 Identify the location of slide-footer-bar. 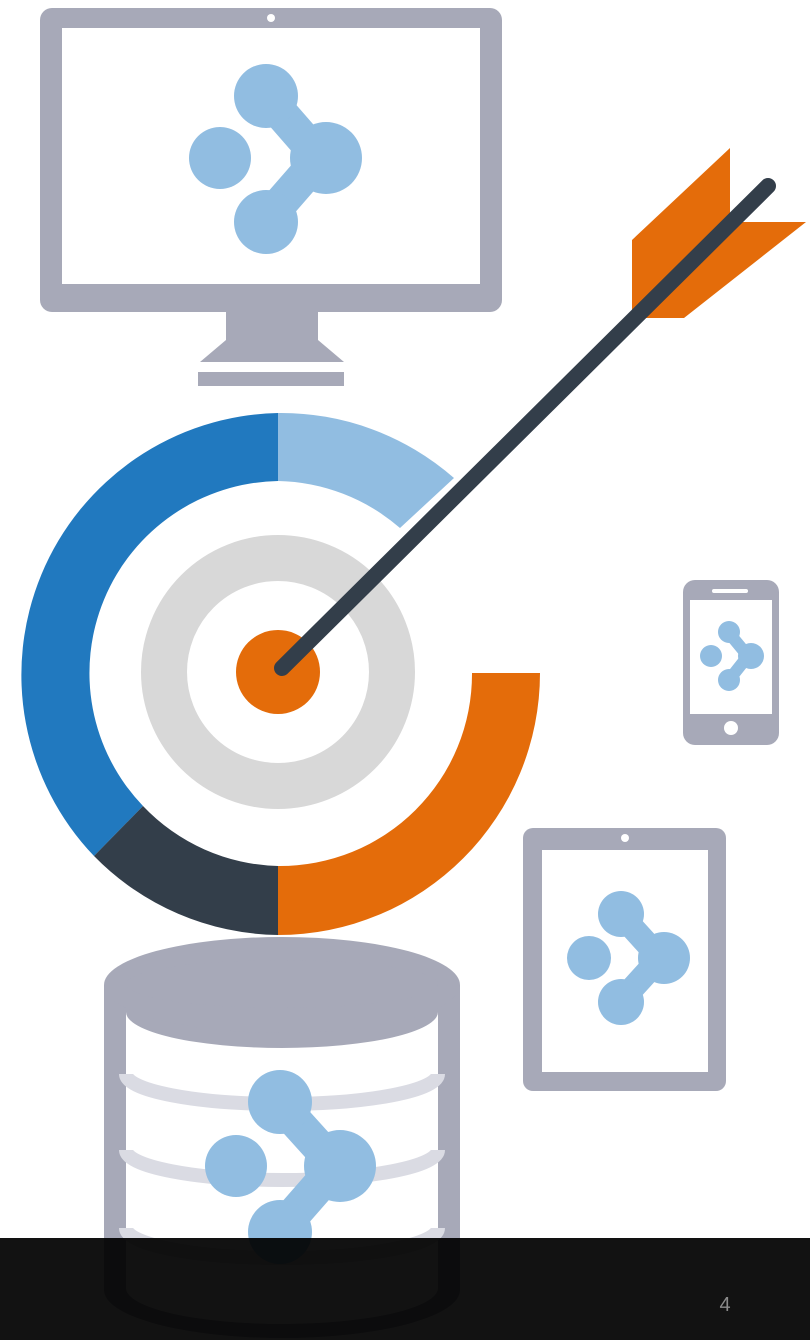
(405, 1289).